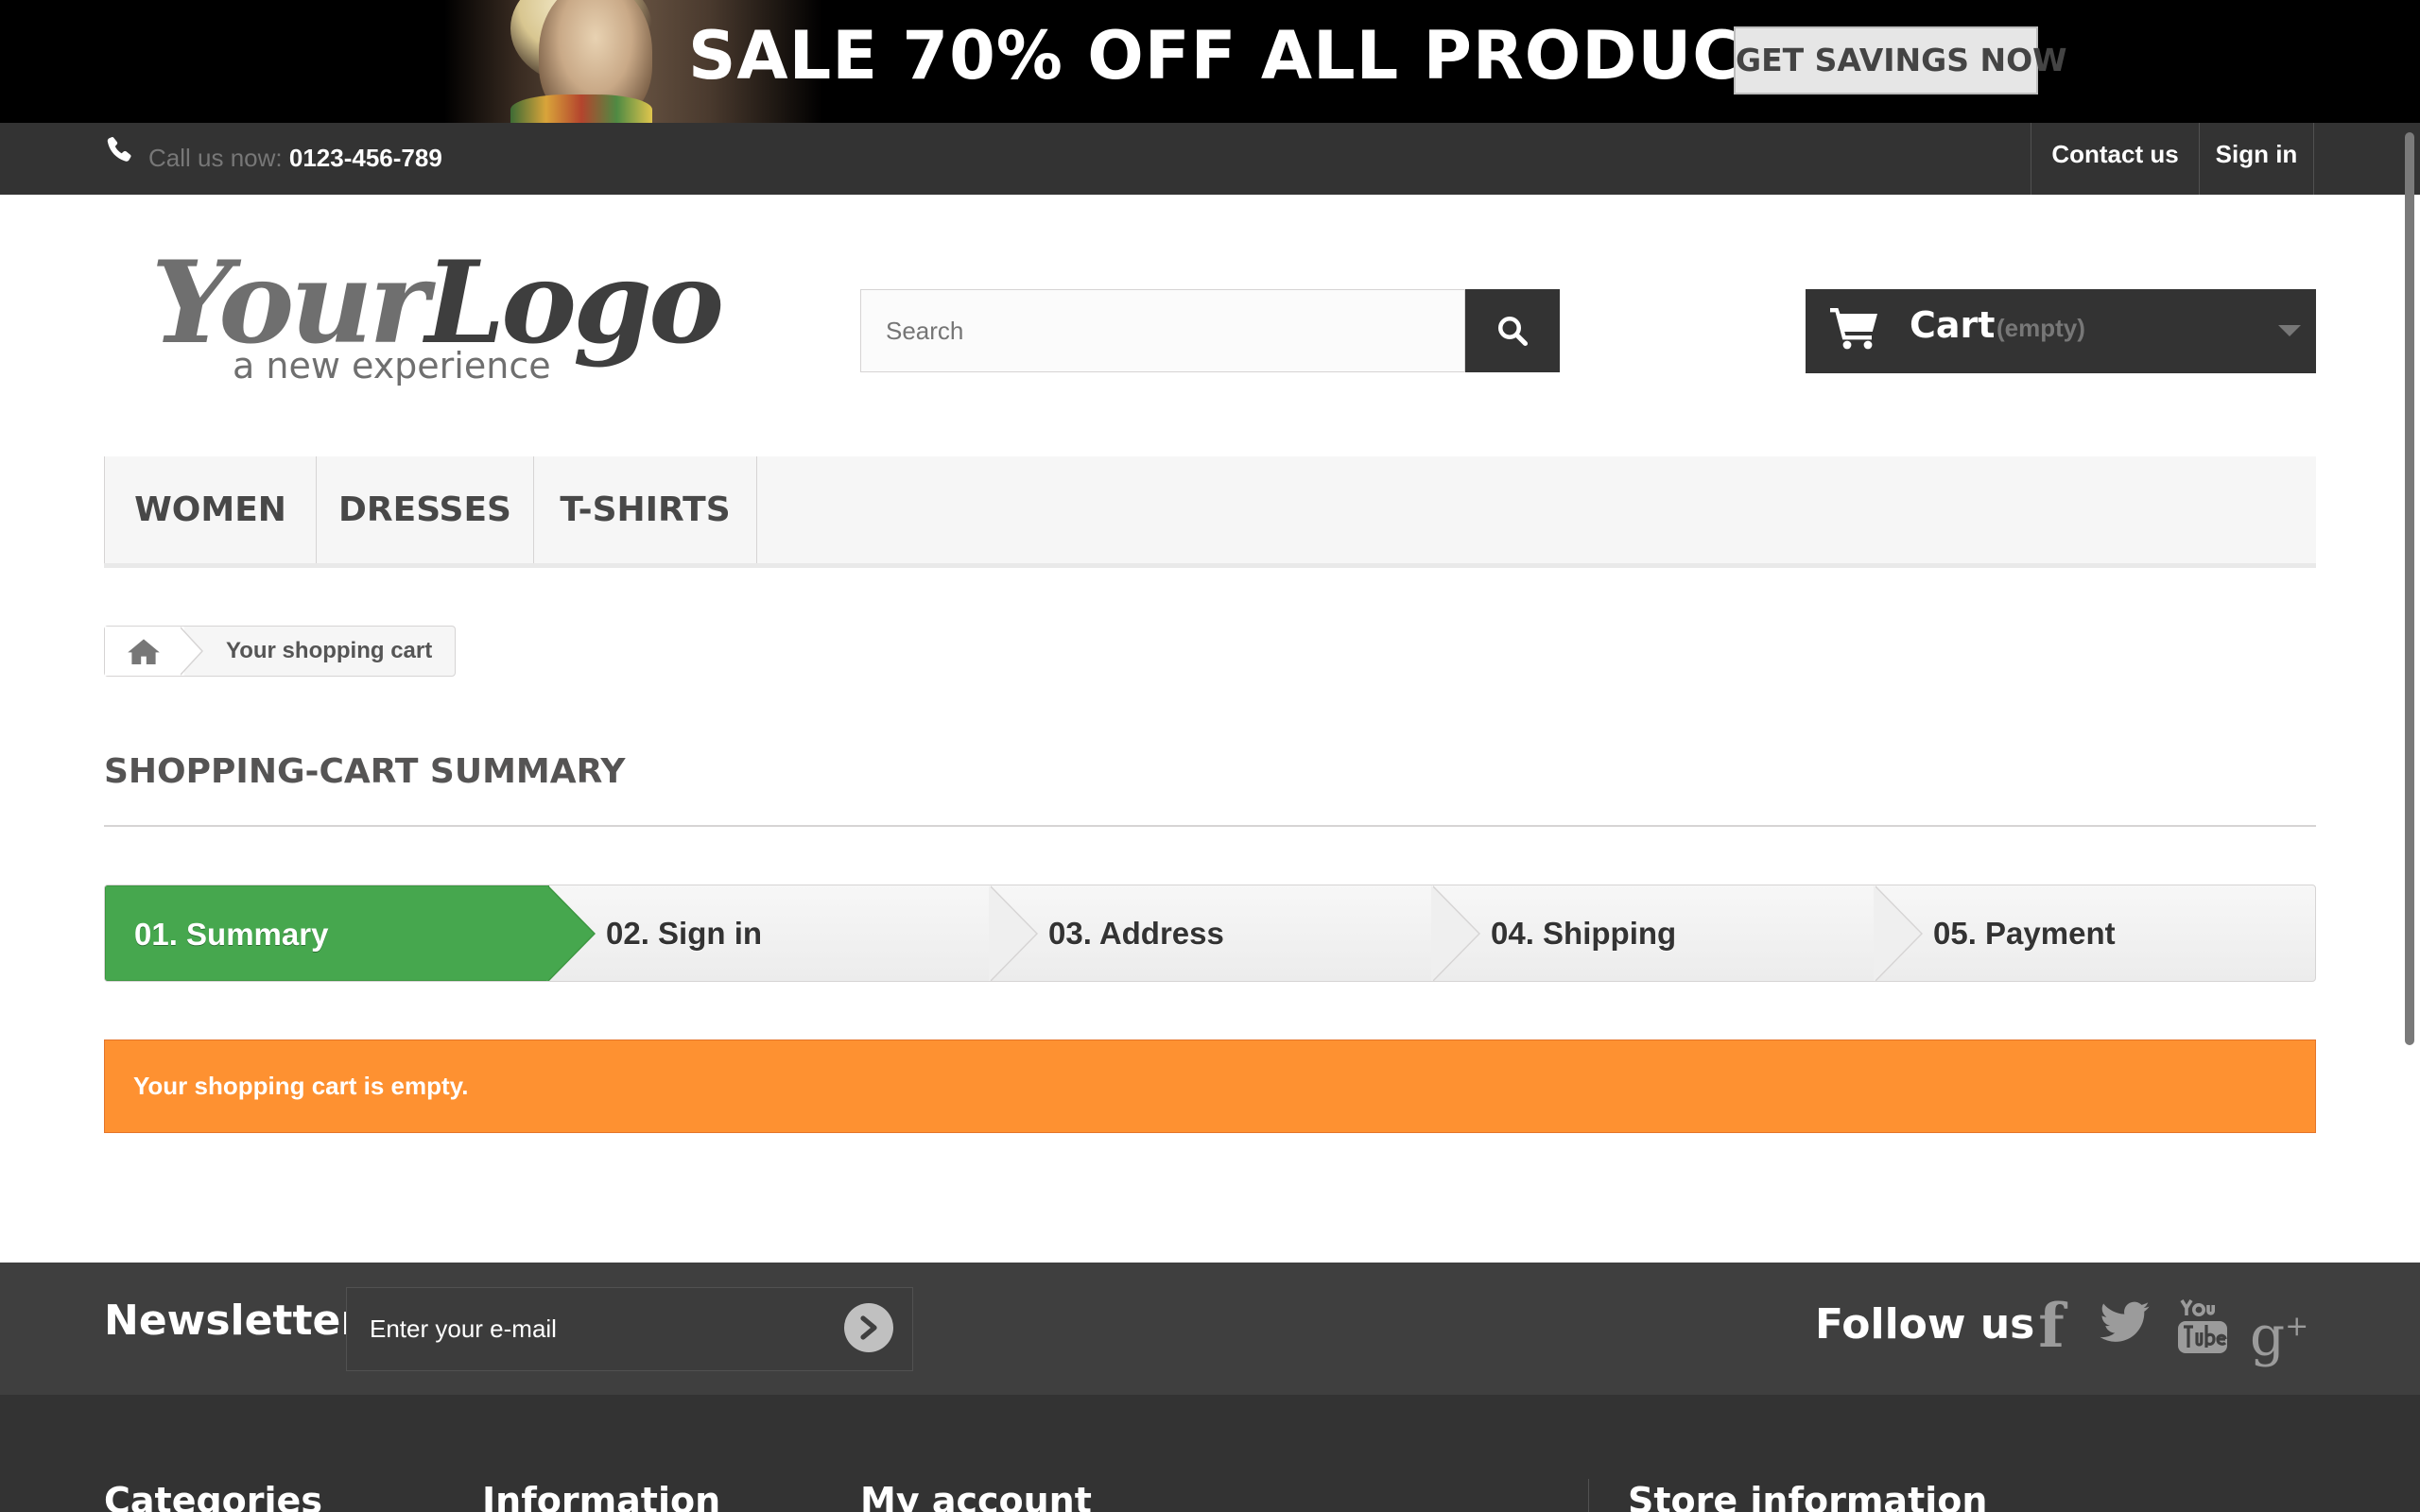  What do you see at coordinates (581, 108) in the screenshot?
I see `banner-model-scarf` at bounding box center [581, 108].